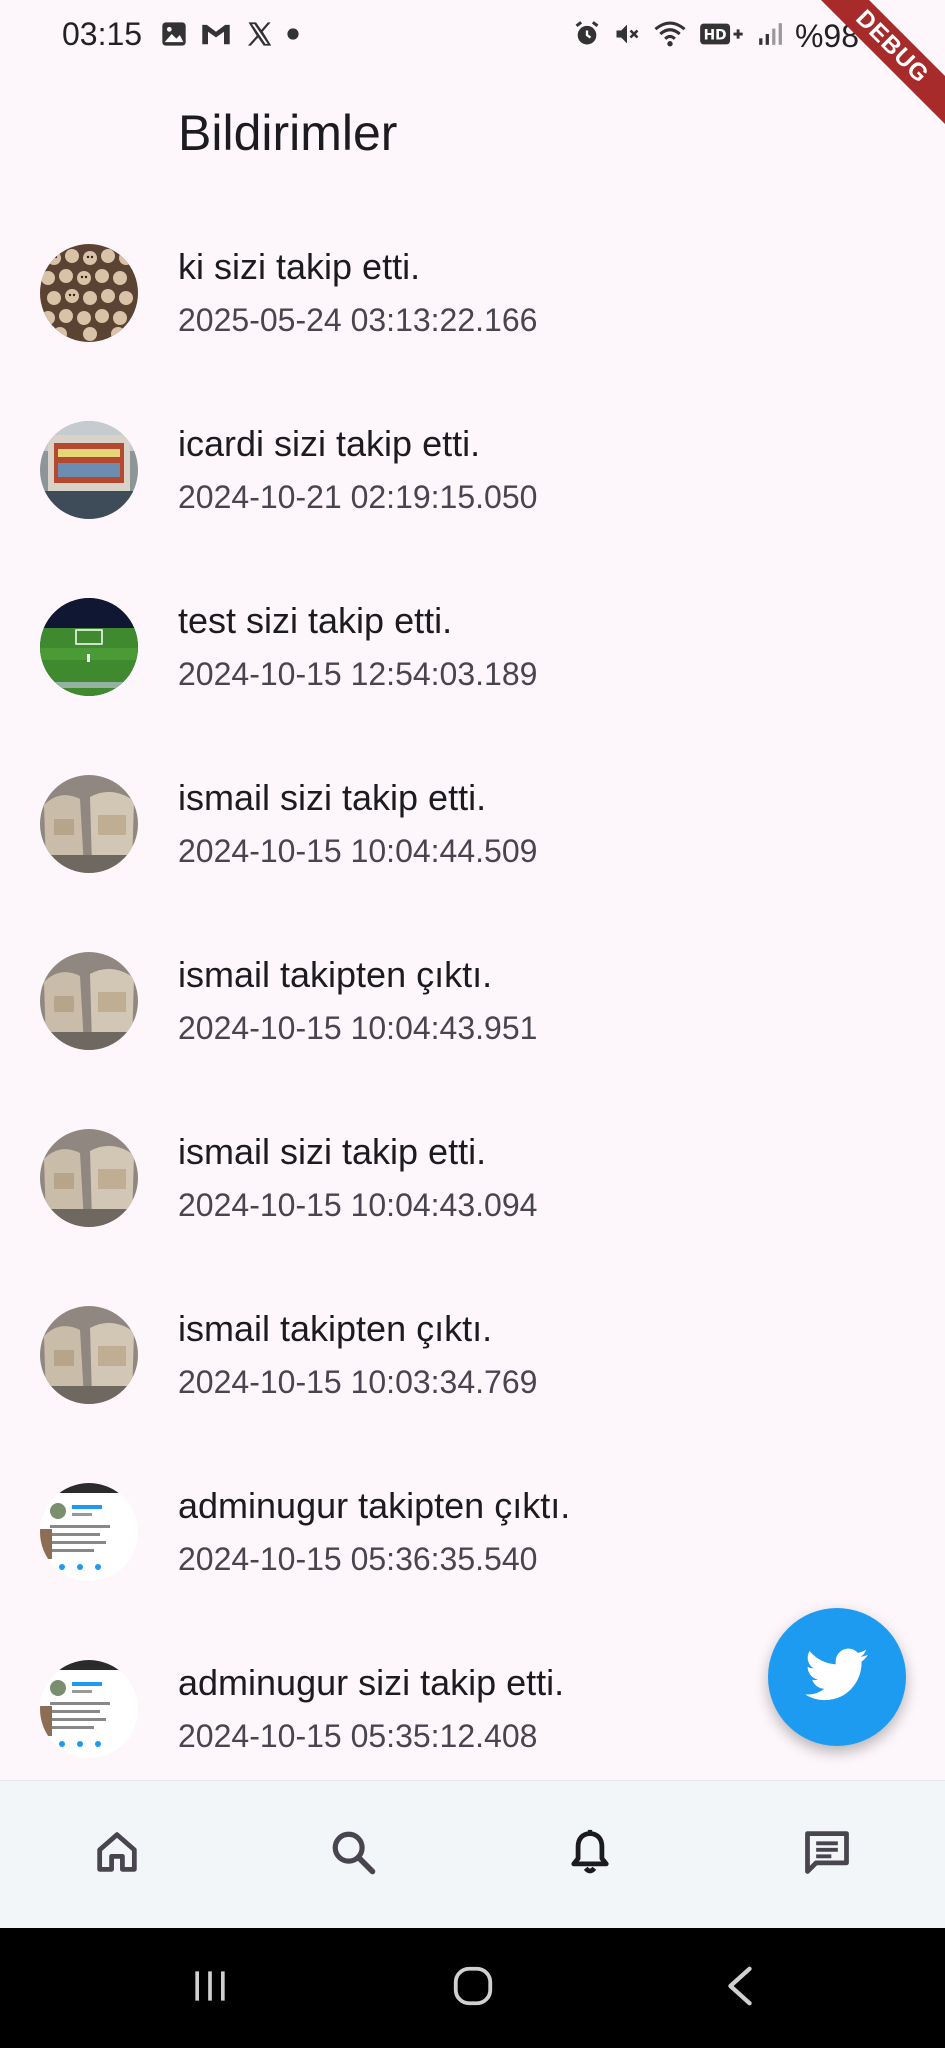 Image resolution: width=945 pixels, height=2048 pixels. I want to click on compose-fab, so click(837, 1677).